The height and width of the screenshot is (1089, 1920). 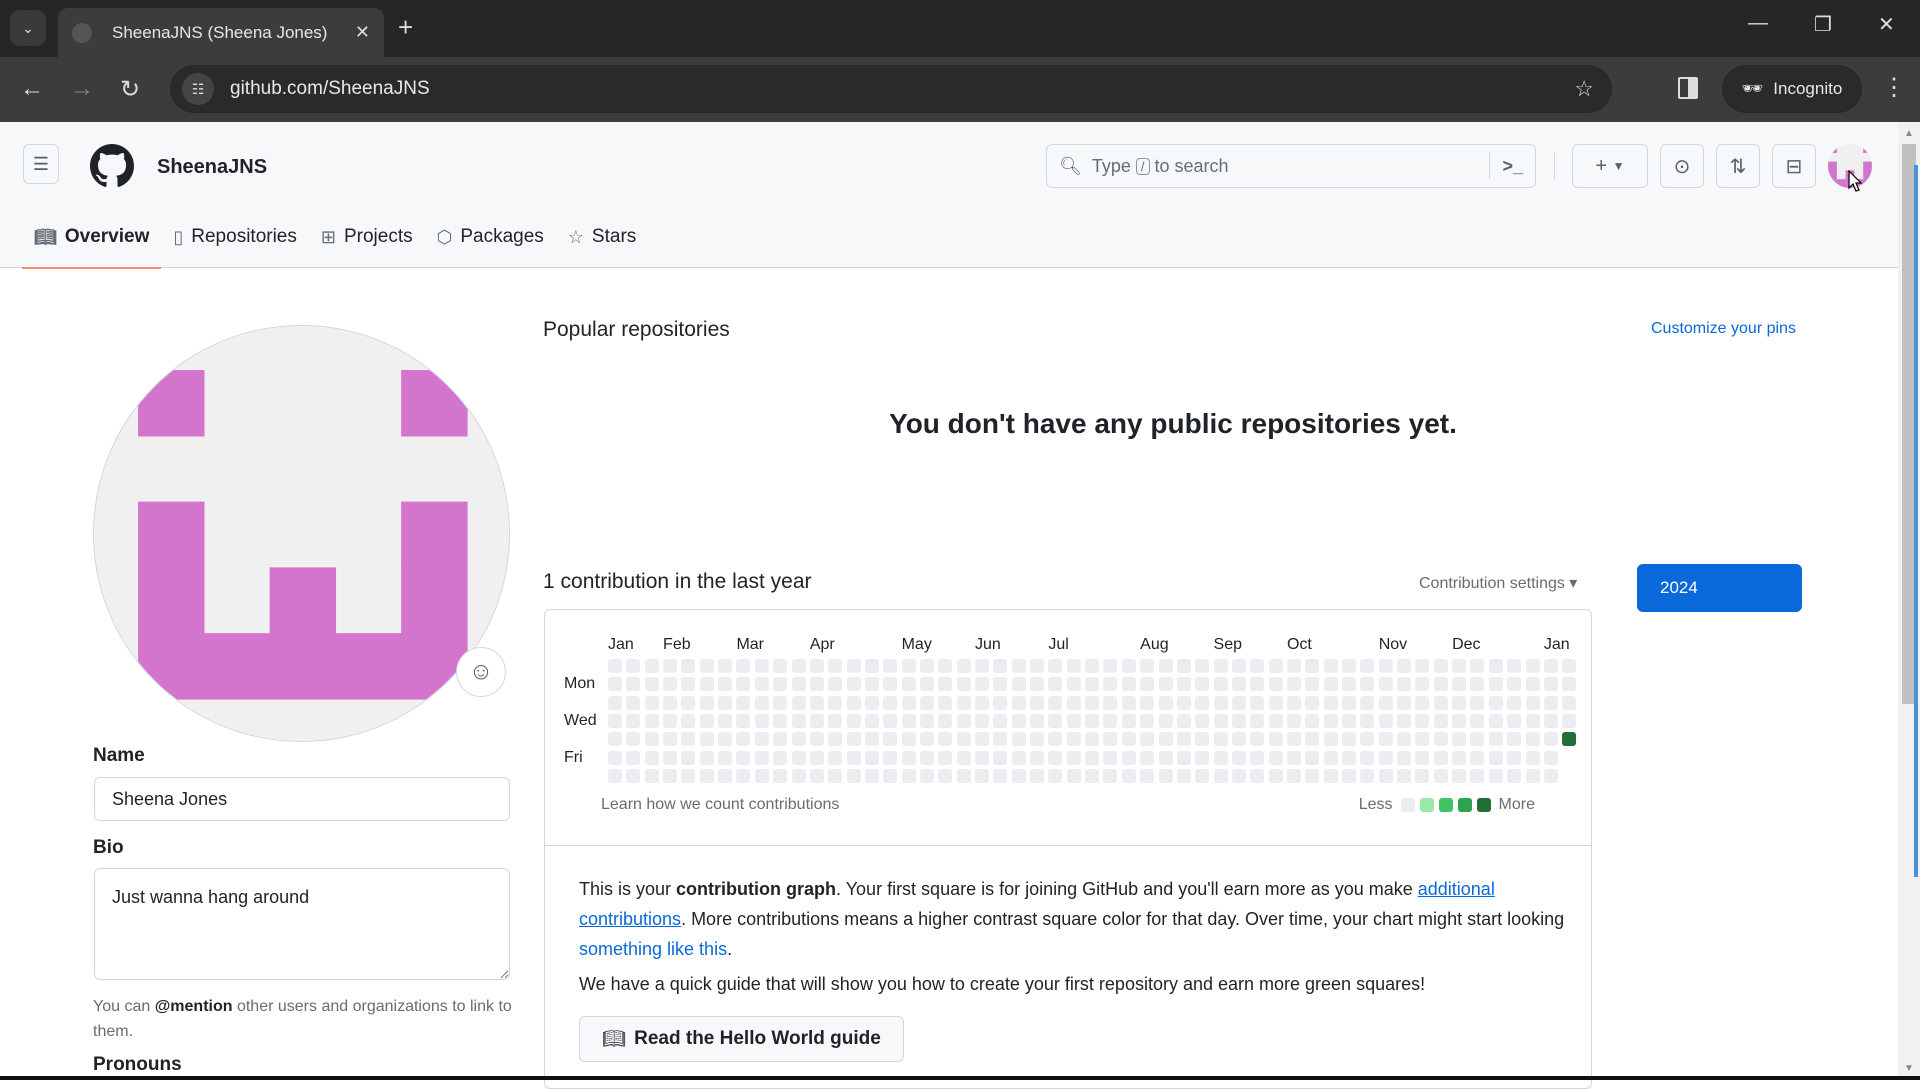 I want to click on bio-textarea: Just wanna hang around, so click(x=302, y=924).